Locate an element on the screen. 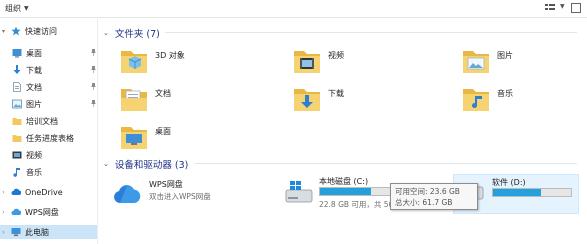  nav-item-music: 音乐 is located at coordinates (27, 172).